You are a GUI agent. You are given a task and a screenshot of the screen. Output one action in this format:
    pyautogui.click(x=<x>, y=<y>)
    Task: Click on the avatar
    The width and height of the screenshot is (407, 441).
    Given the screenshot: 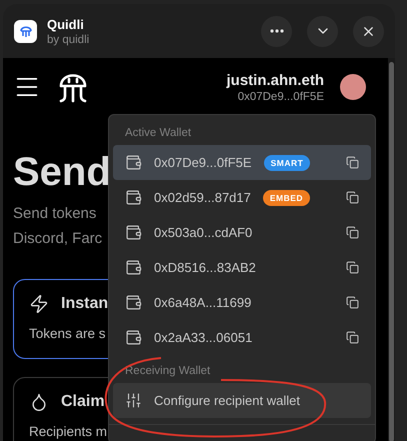 What is the action you would take?
    pyautogui.click(x=353, y=87)
    